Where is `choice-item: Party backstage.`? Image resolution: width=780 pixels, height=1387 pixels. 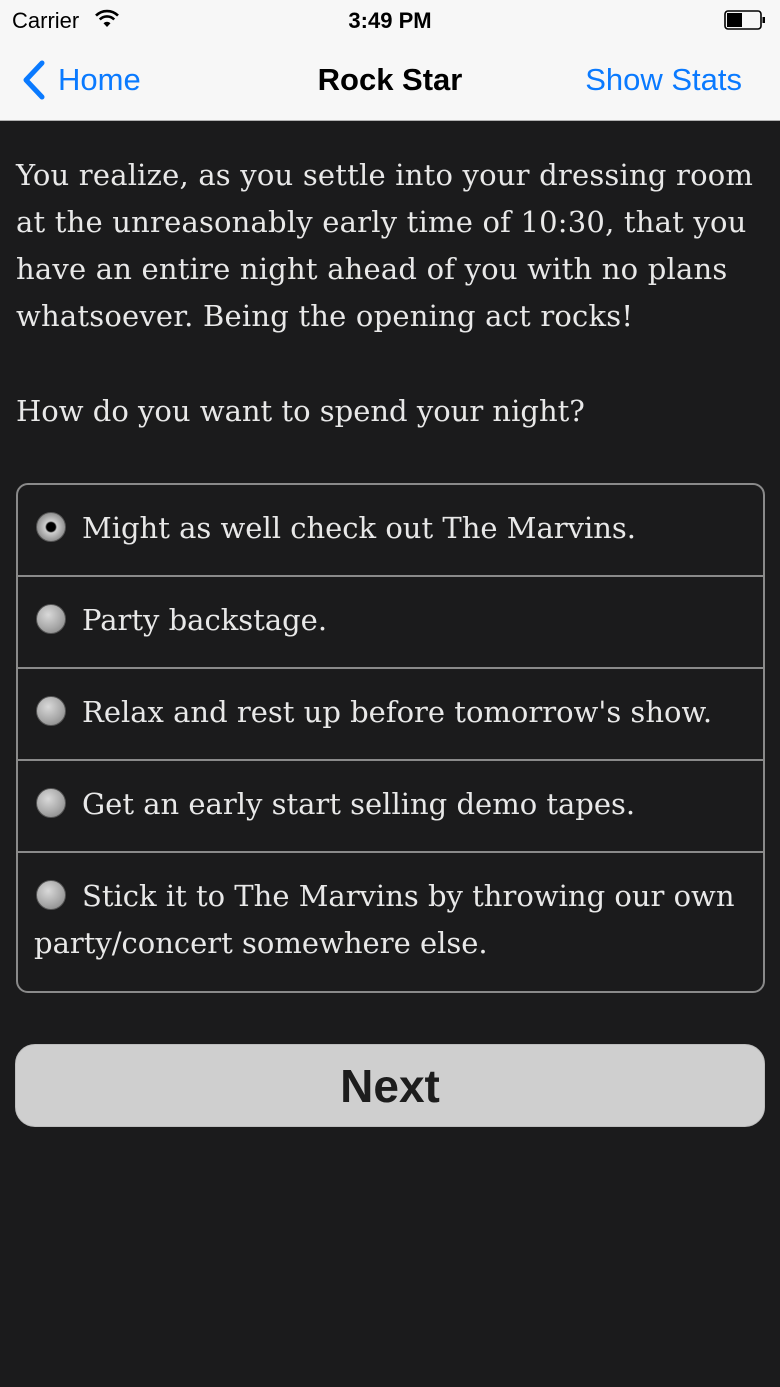 choice-item: Party backstage. is located at coordinates (390, 623).